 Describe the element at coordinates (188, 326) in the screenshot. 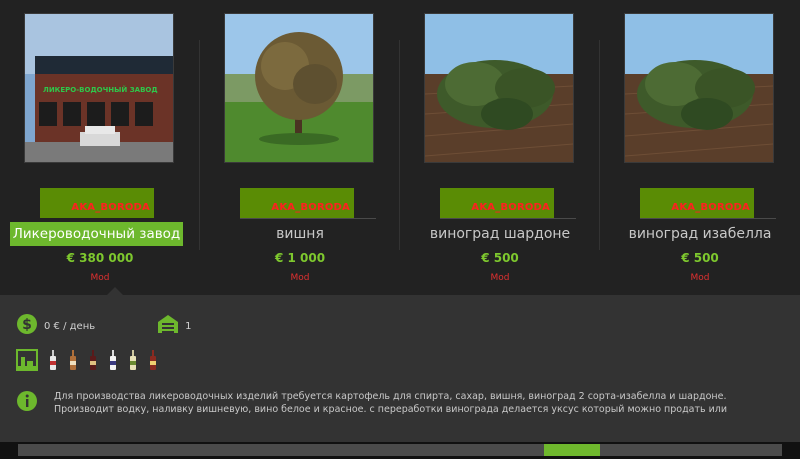

I see `capacity-value: 1` at that location.